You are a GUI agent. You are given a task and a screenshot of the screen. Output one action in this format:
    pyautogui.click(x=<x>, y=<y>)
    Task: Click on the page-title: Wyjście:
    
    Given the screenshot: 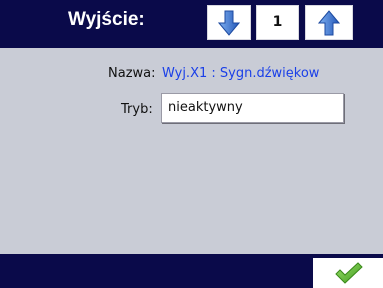 What is the action you would take?
    pyautogui.click(x=106, y=19)
    